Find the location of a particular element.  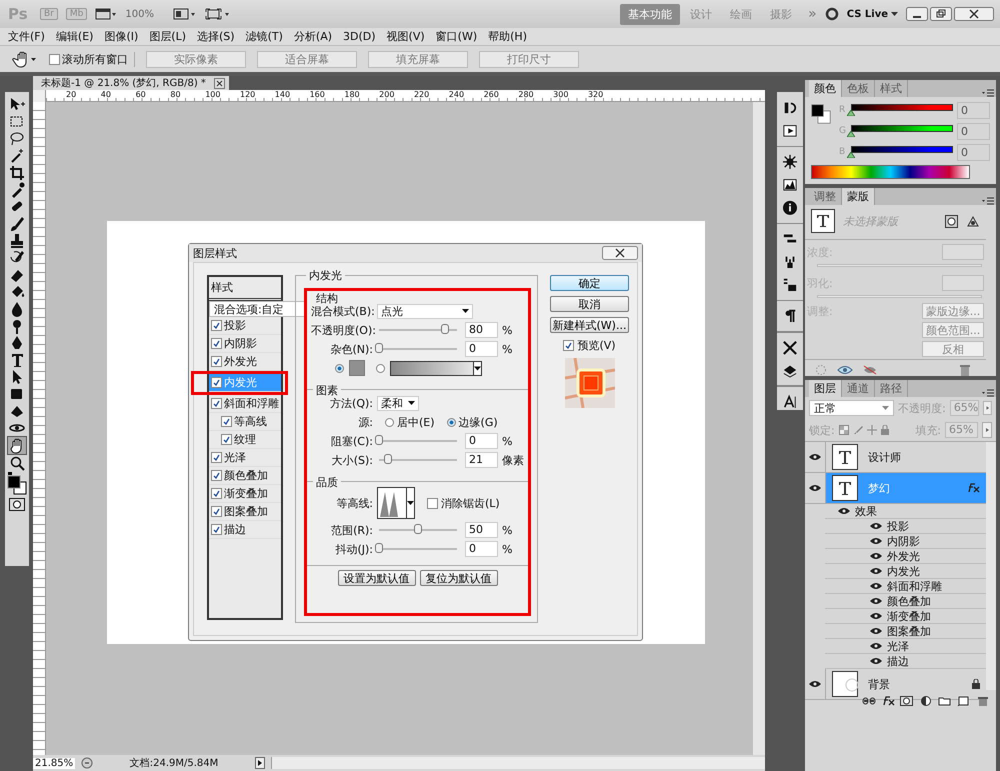

channel-value-field: 0 is located at coordinates (973, 152).